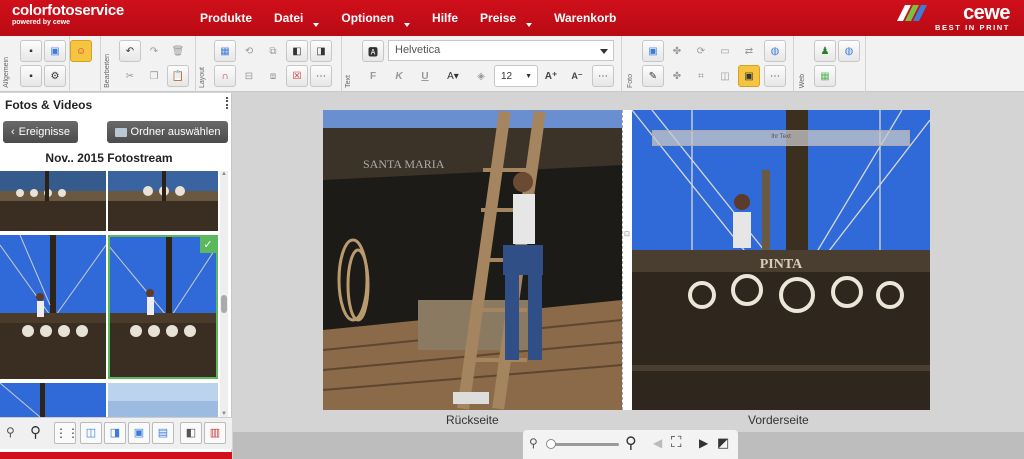 The image size is (1024, 459). What do you see at coordinates (224, 174) in the screenshot?
I see `scroll-up-icon: ▲` at bounding box center [224, 174].